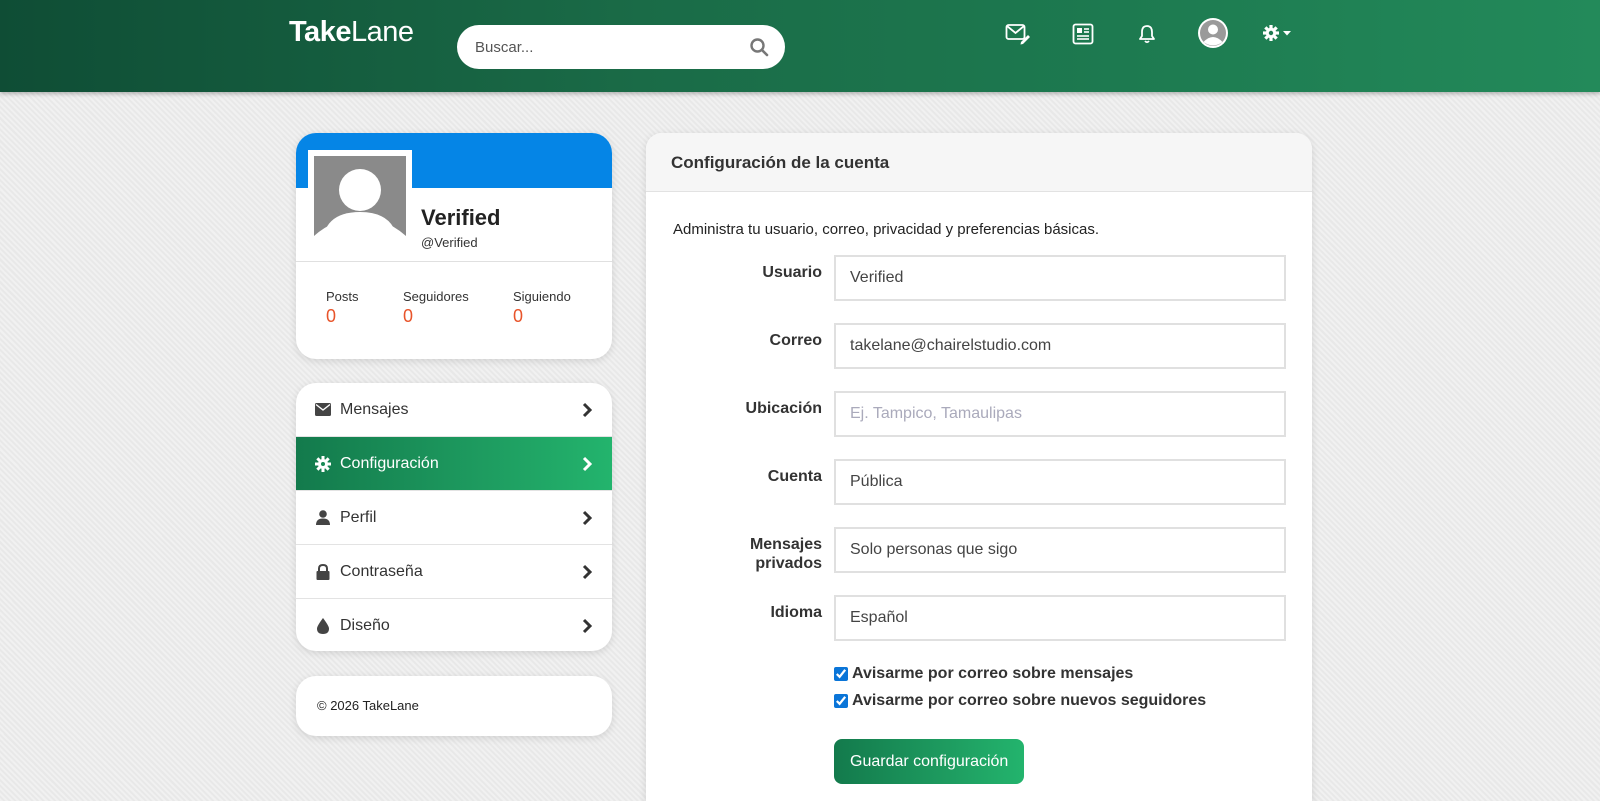 This screenshot has height=801, width=1600. I want to click on stat-label: Siguiendo, so click(542, 296).